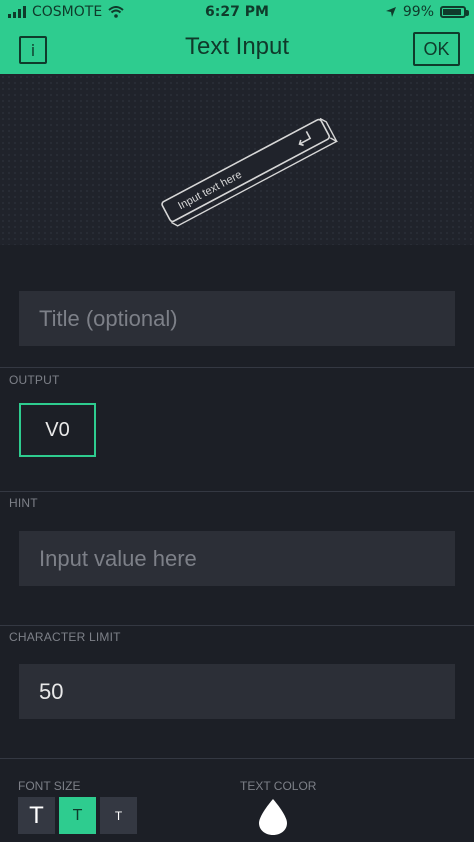  I want to click on page-title: Text Input, so click(237, 46).